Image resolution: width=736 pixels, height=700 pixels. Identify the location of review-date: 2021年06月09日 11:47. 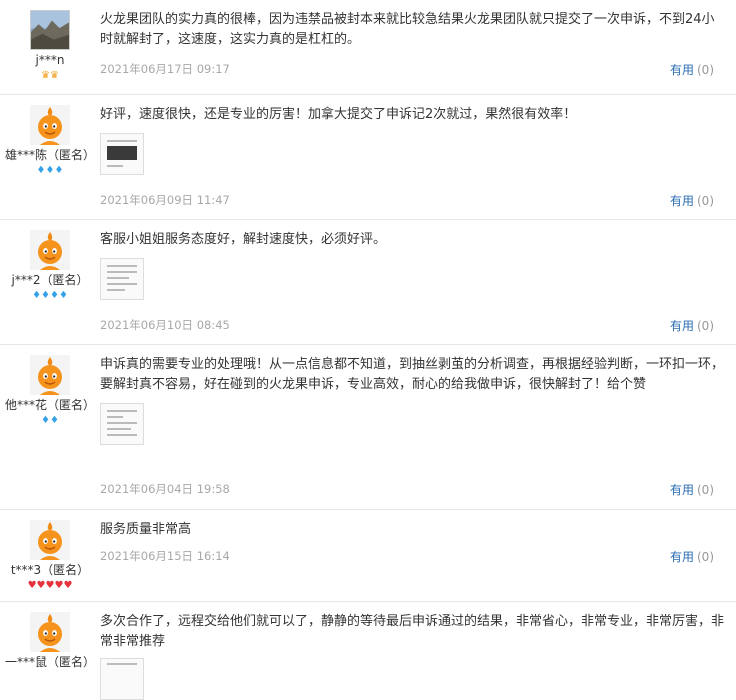
(165, 200).